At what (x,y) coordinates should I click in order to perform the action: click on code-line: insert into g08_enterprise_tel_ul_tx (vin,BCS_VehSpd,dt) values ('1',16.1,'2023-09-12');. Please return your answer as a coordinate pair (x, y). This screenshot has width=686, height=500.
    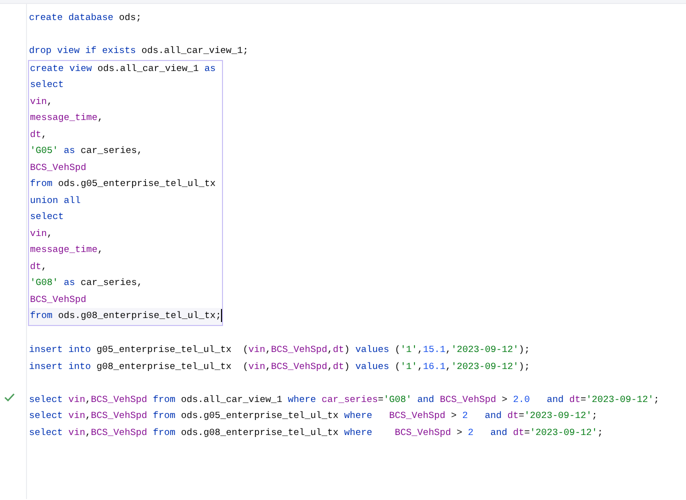
    Looking at the image, I should click on (279, 367).